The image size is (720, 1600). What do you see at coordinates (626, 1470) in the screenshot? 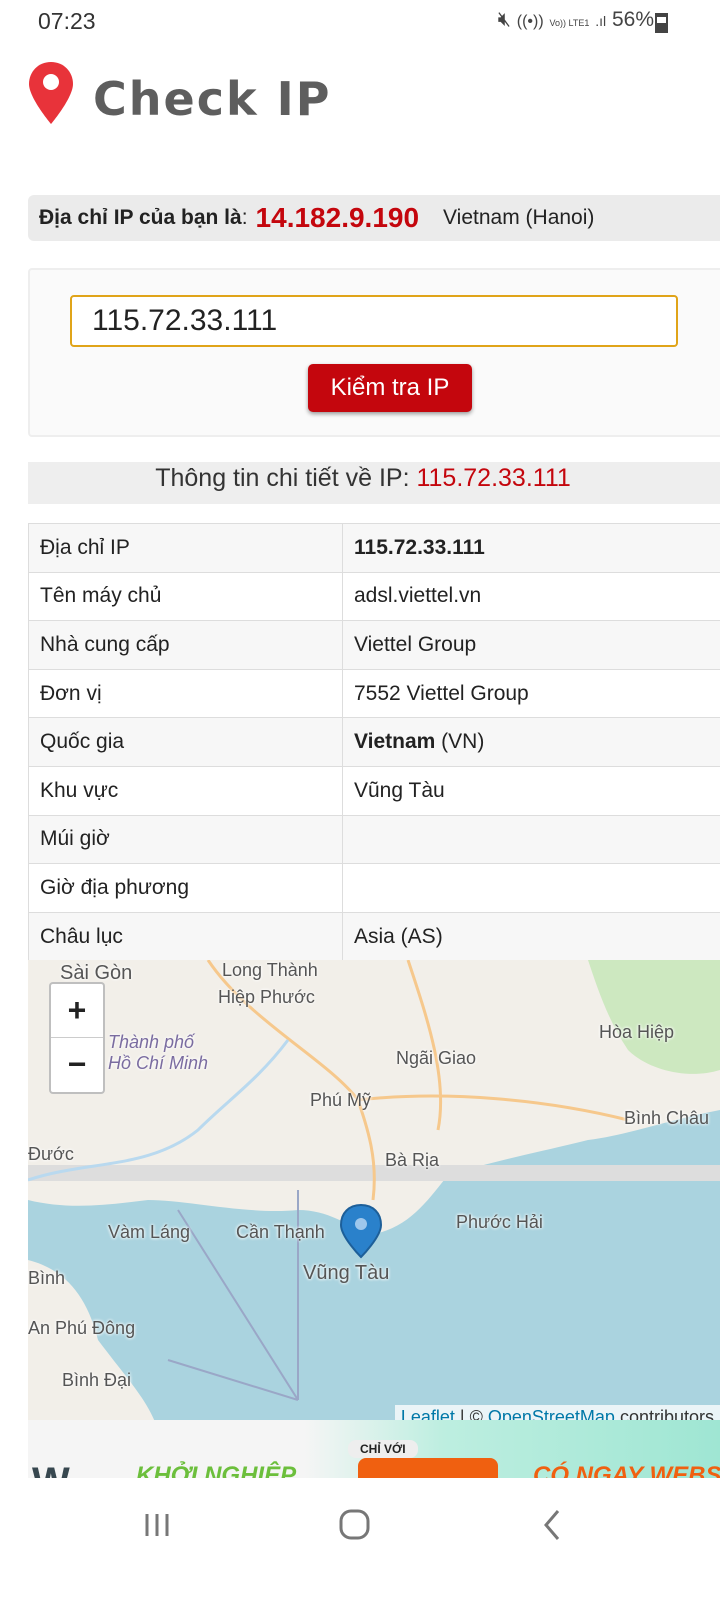
I see `ad-text: CÓ NGAY WEBSITE` at bounding box center [626, 1470].